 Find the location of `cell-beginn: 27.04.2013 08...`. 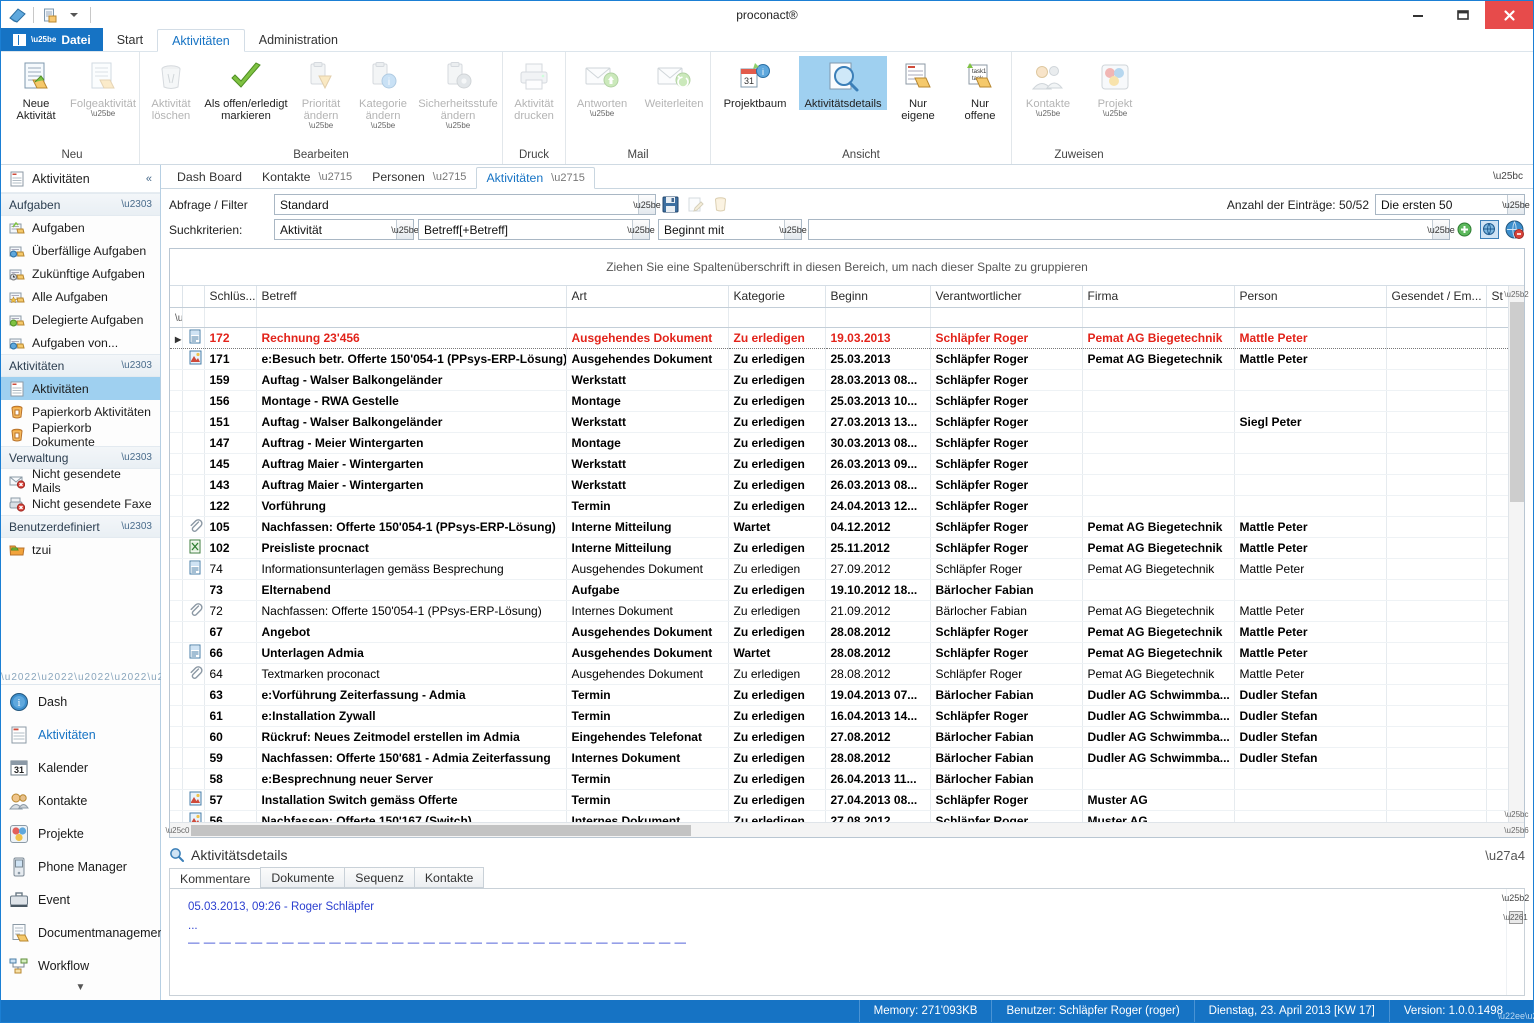

cell-beginn: 27.04.2013 08... is located at coordinates (878, 800).